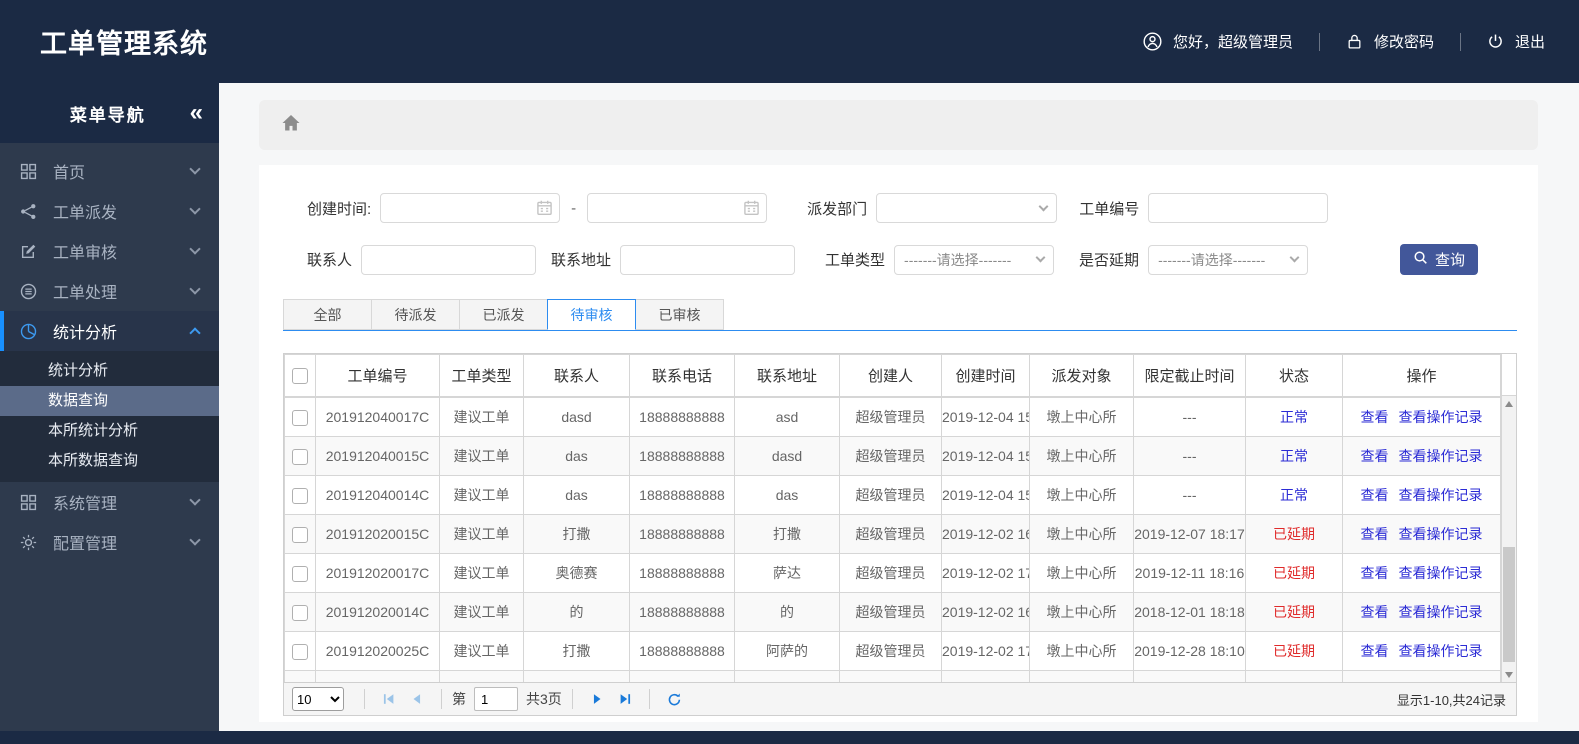 The width and height of the screenshot is (1579, 744). What do you see at coordinates (85, 213) in the screenshot?
I see `sidebar-item-label: 工单派发` at bounding box center [85, 213].